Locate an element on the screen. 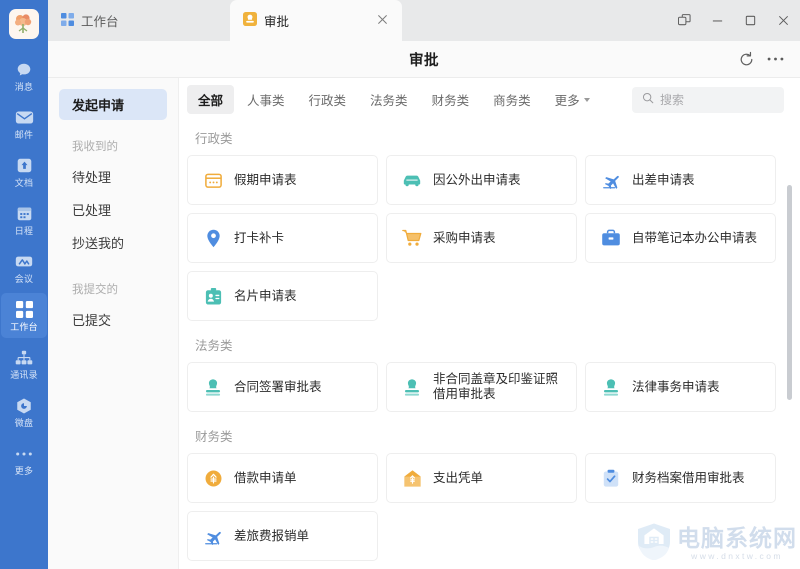  briefcase-icon is located at coordinates (611, 238).